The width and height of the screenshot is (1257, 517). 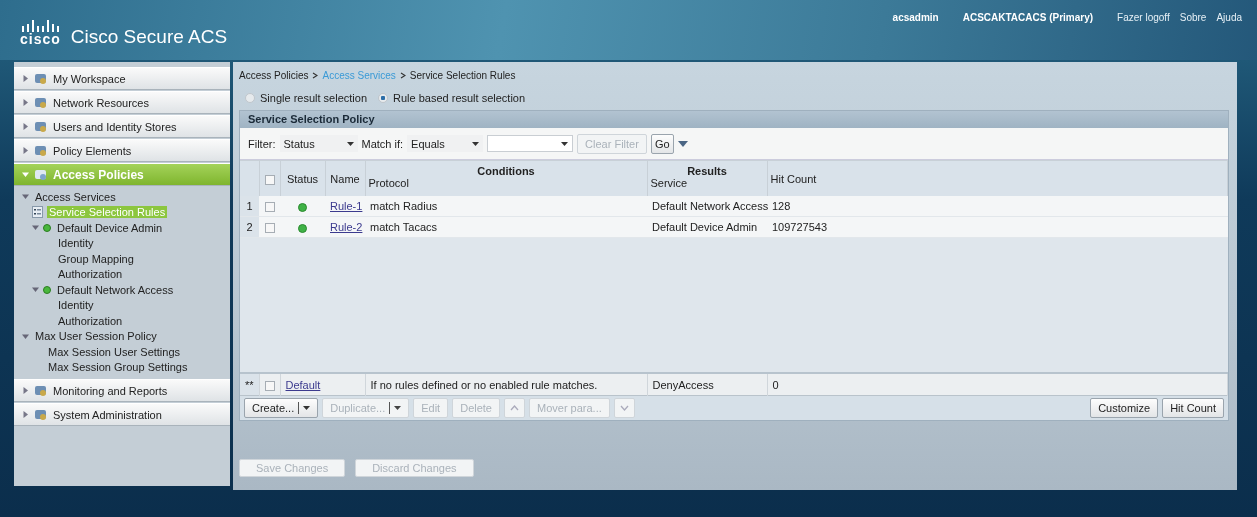 I want to click on column-header: Service, so click(x=669, y=183).